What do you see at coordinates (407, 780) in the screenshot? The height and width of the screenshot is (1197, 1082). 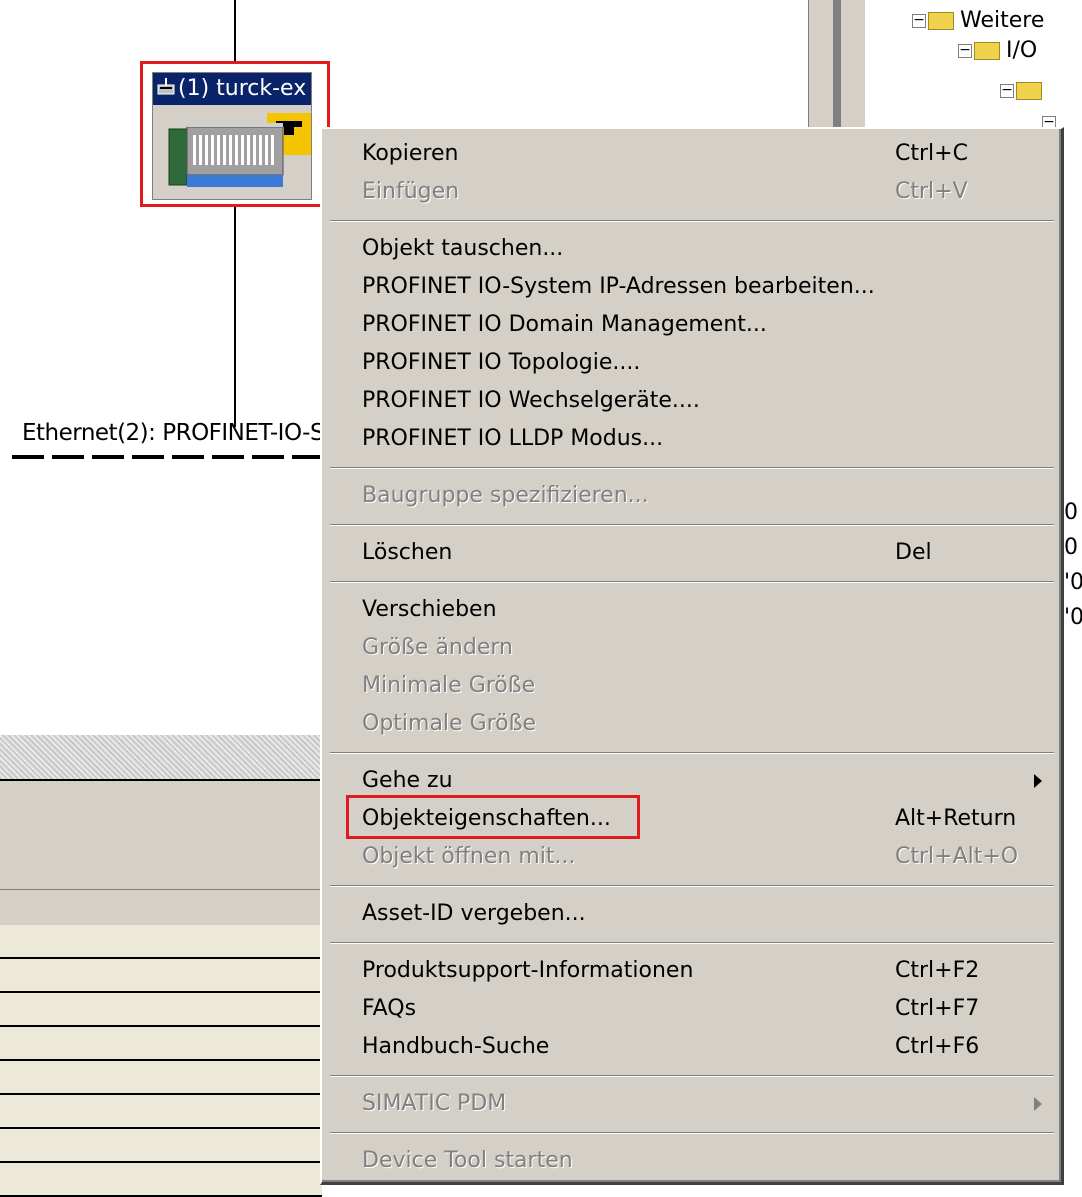 I see `menu-item-label: Gehe zu` at bounding box center [407, 780].